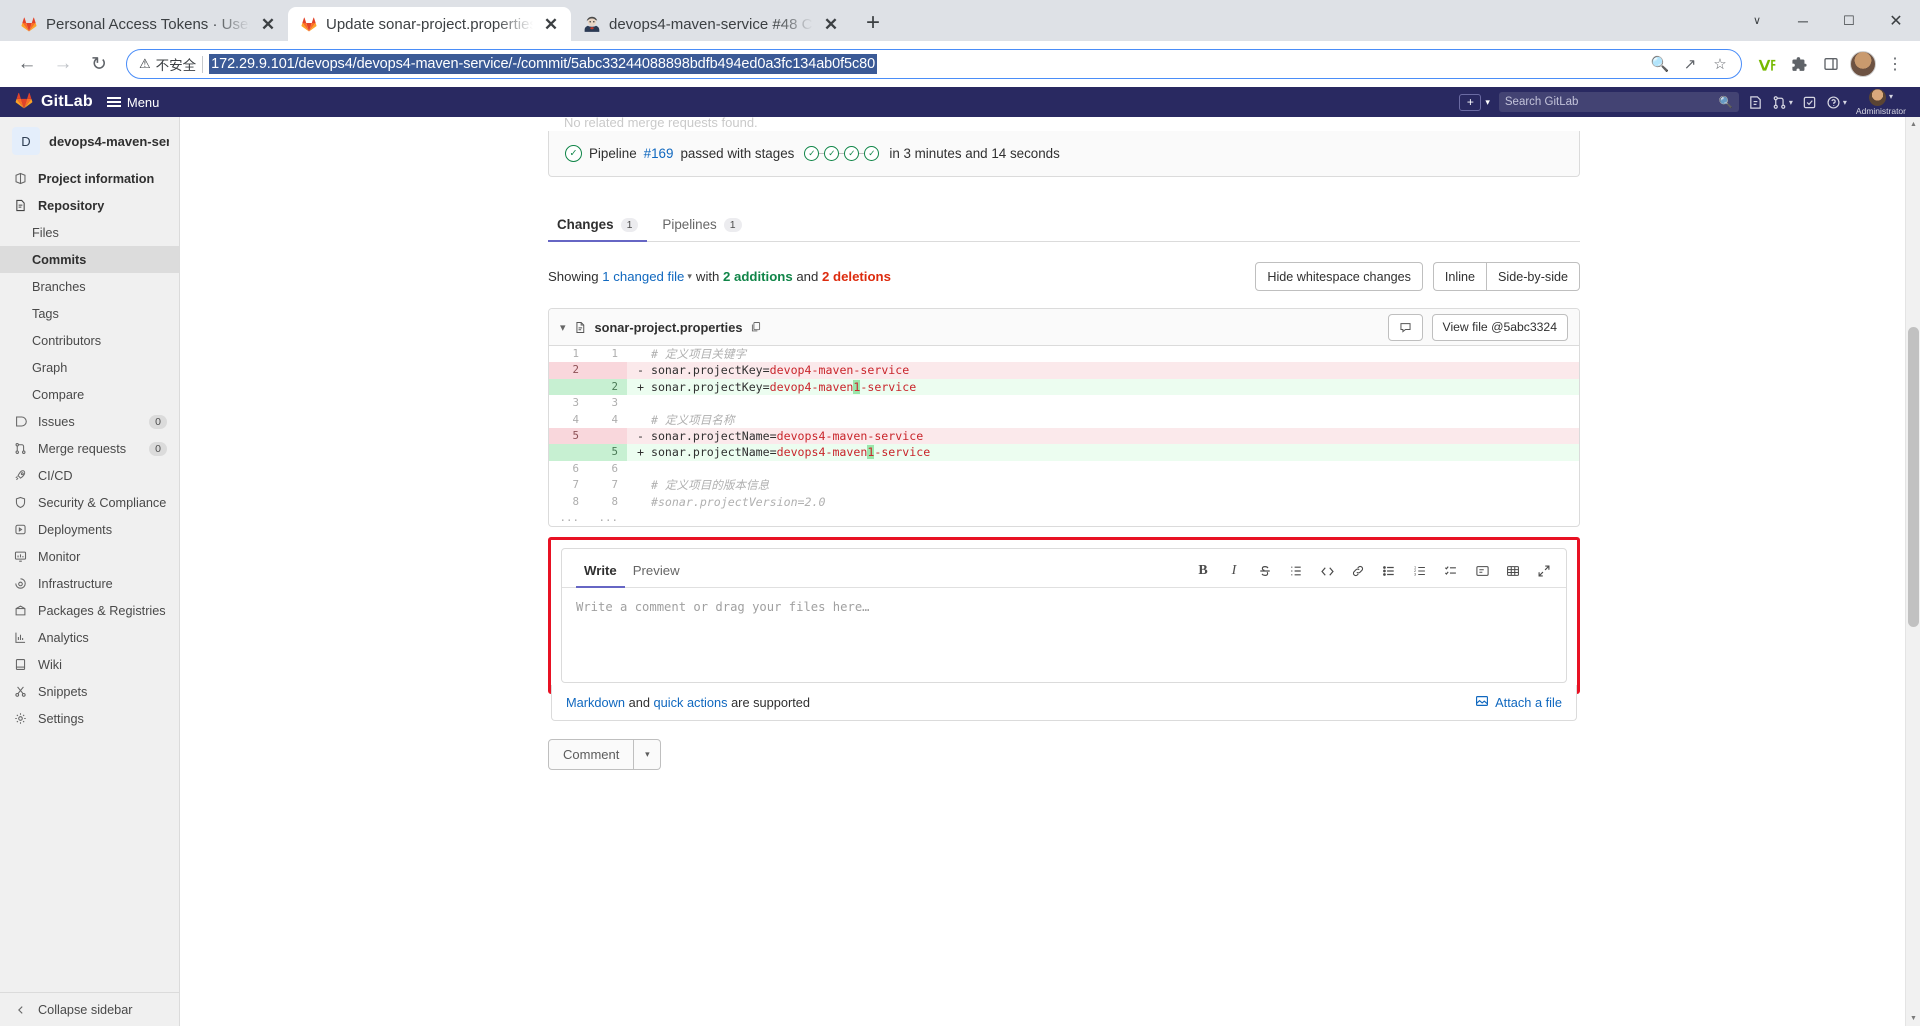  Describe the element at coordinates (1660, 64) in the screenshot. I see `search-icon: 🔍` at that location.